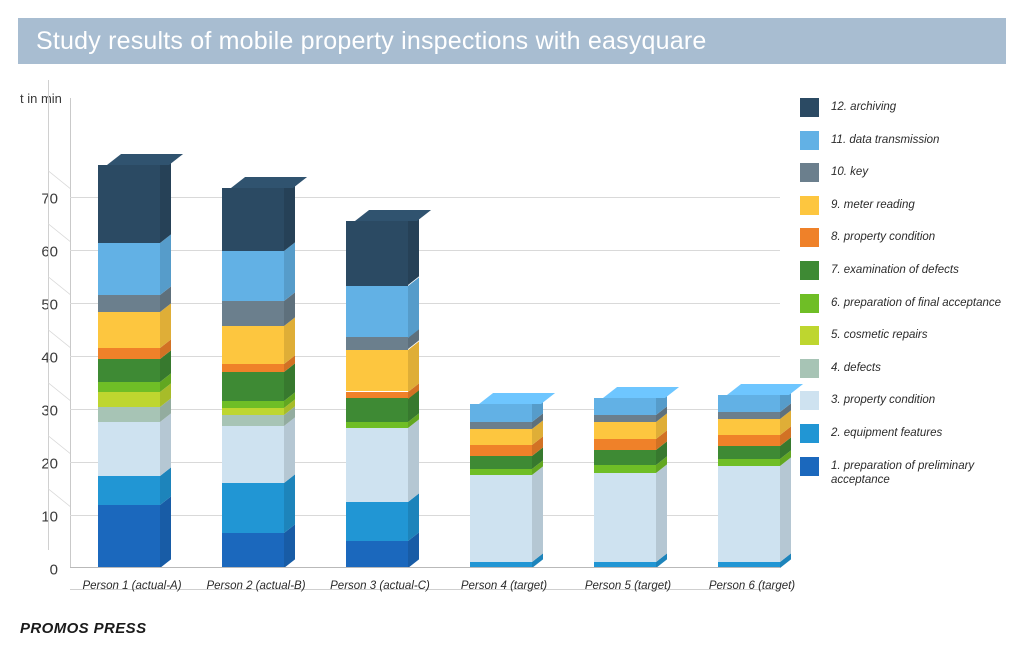 The image size is (1024, 653). Describe the element at coordinates (504, 586) in the screenshot. I see `x-axis-tick-label: Person 4 (target)` at that location.